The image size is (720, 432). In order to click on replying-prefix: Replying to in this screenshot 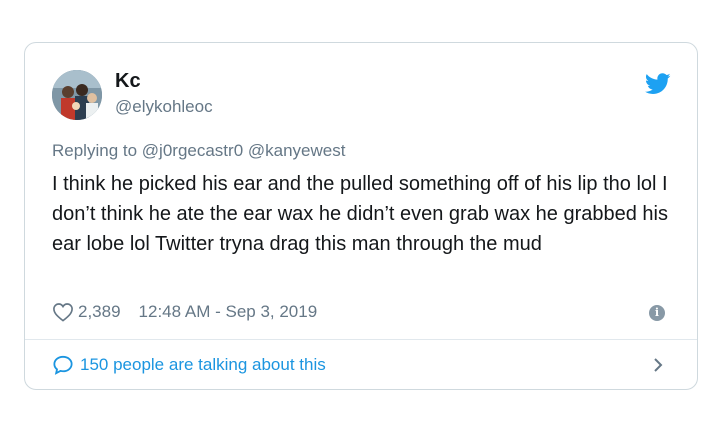, I will do `click(95, 150)`.